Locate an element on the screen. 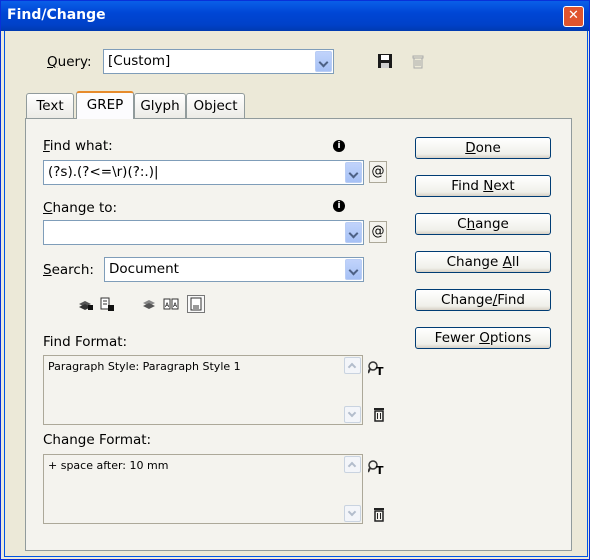  find-next-button: Find Next is located at coordinates (483, 186).